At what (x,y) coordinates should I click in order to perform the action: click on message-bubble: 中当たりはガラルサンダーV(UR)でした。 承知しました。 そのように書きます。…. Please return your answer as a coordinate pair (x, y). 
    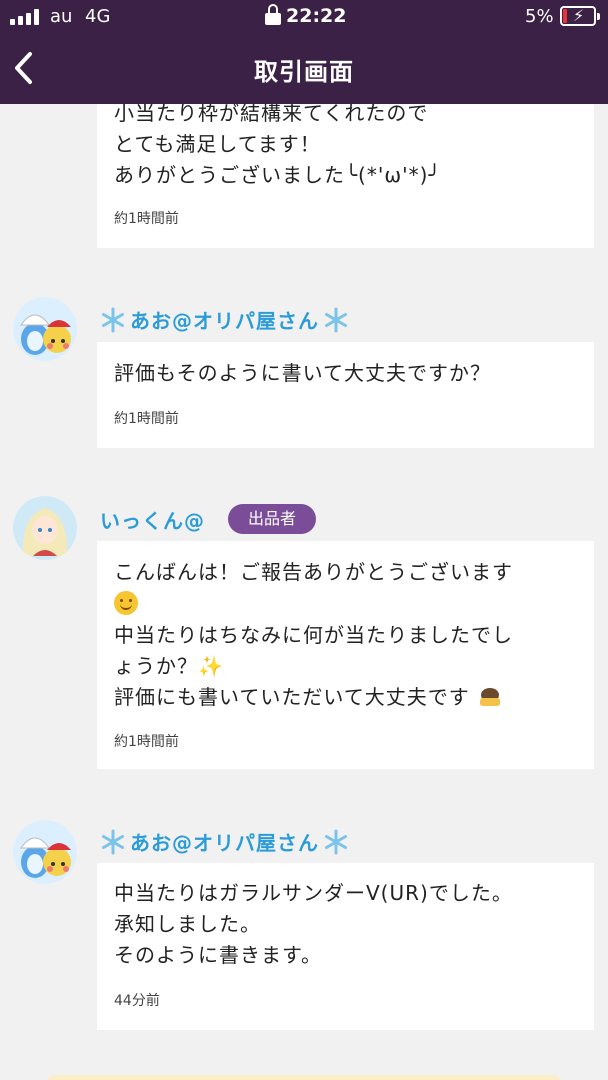
    Looking at the image, I should click on (345, 946).